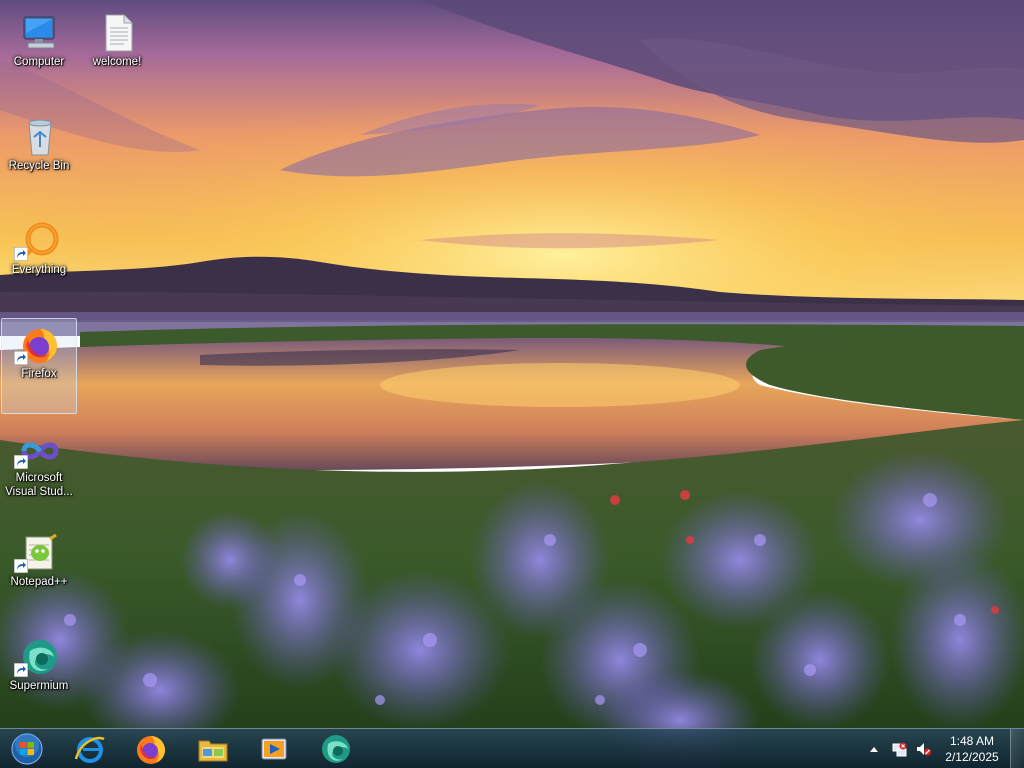  I want to click on text-file-icon, so click(118, 33).